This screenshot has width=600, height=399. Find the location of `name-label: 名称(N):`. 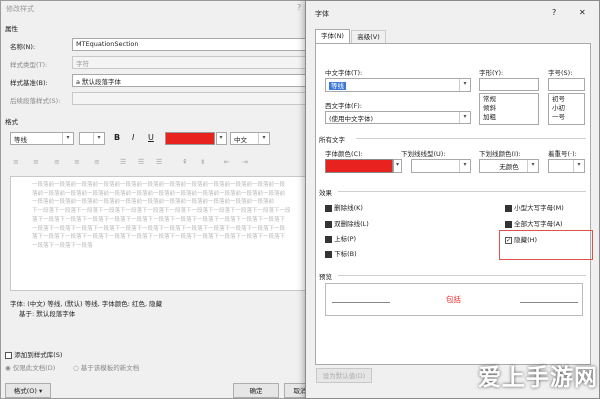

name-label: 名称(N): is located at coordinates (23, 47).